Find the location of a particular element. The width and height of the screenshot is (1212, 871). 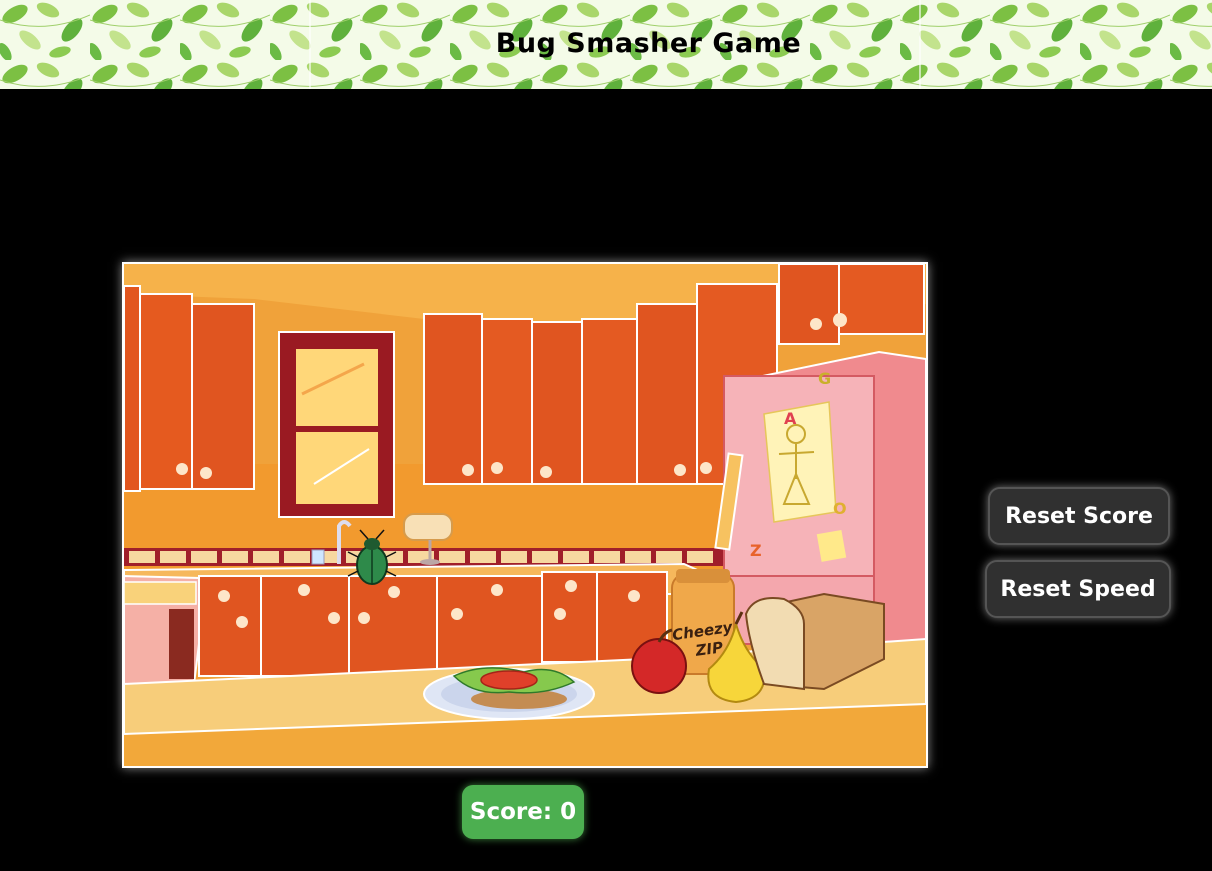

score-value: 0 is located at coordinates (568, 812).